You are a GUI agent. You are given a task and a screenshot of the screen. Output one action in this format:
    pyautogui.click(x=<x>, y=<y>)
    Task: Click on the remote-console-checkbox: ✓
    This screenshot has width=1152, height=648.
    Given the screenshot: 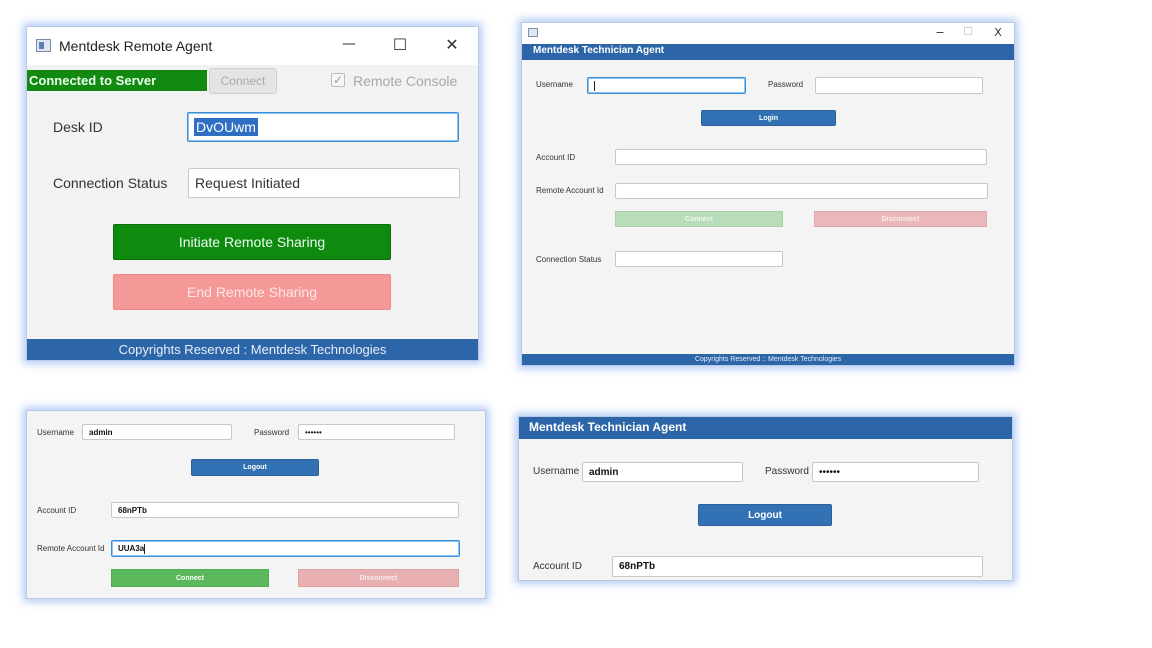 What is the action you would take?
    pyautogui.click(x=338, y=80)
    